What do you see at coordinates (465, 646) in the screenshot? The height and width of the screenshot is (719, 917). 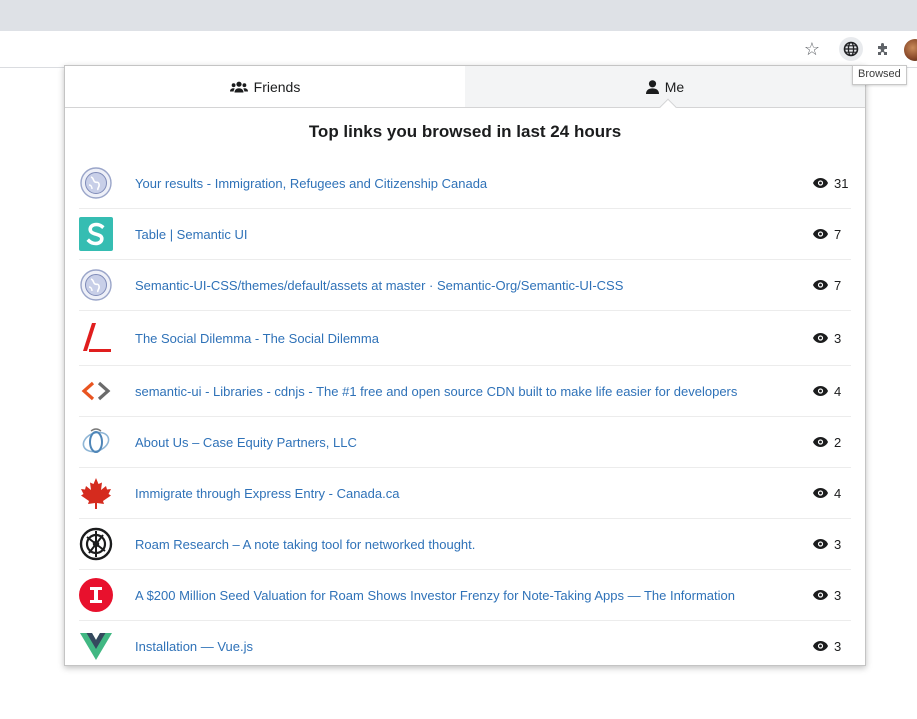 I see `list-item: Installation — Vue.js 3` at bounding box center [465, 646].